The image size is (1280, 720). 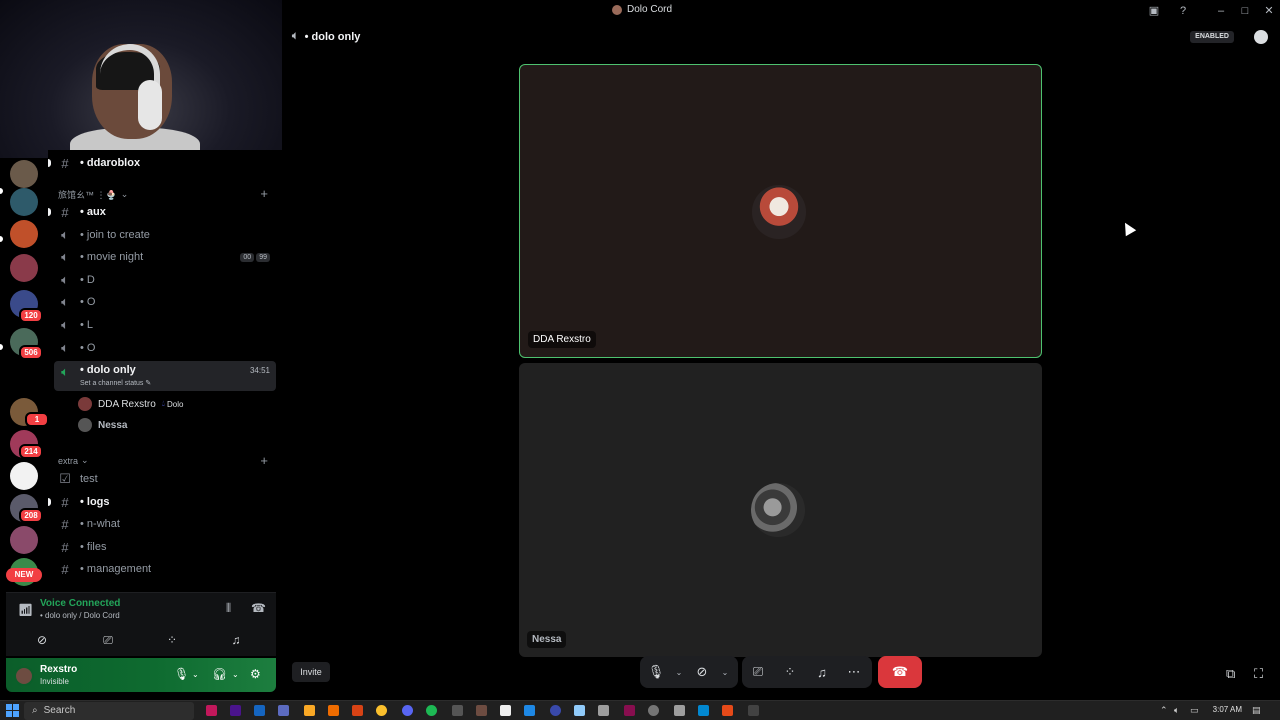 What do you see at coordinates (431, 710) in the screenshot?
I see `spotify-icon` at bounding box center [431, 710].